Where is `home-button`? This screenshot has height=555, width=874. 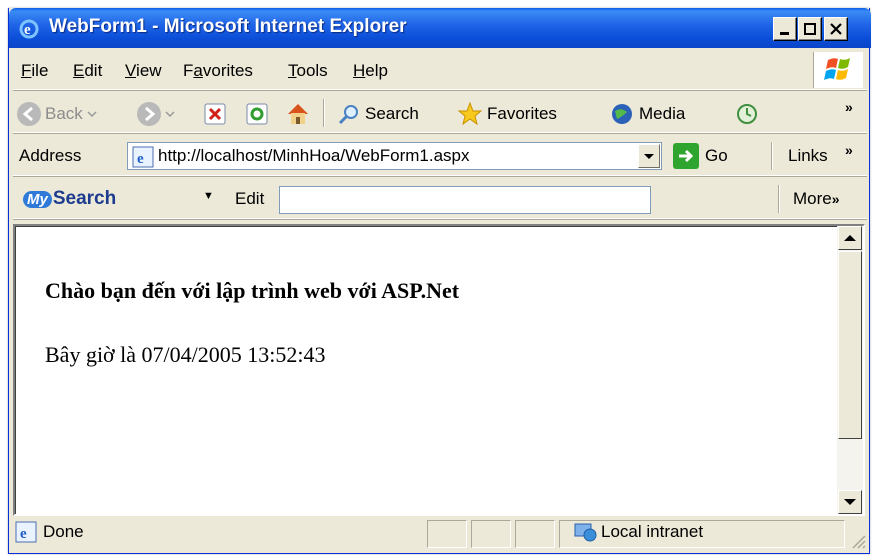
home-button is located at coordinates (298, 114).